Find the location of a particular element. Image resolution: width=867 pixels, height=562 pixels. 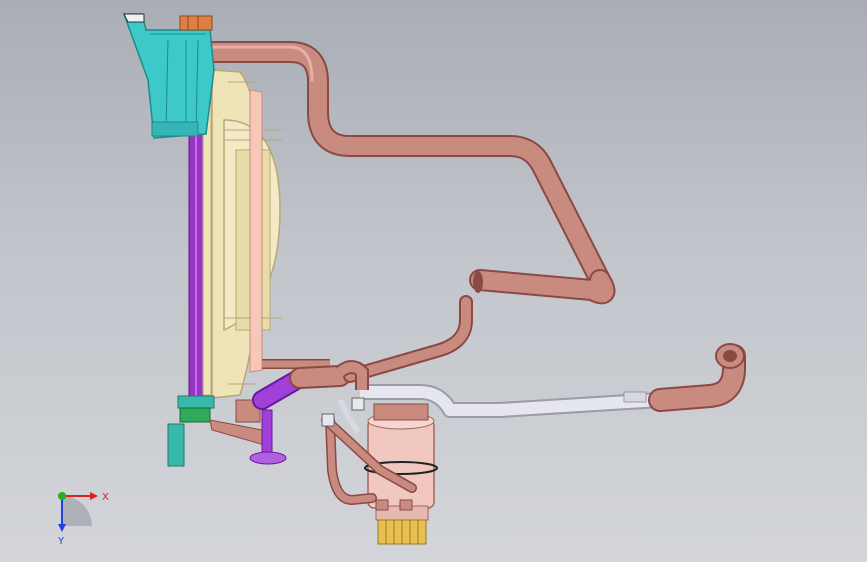

x-axis-arrowhead is located at coordinates (94, 496).